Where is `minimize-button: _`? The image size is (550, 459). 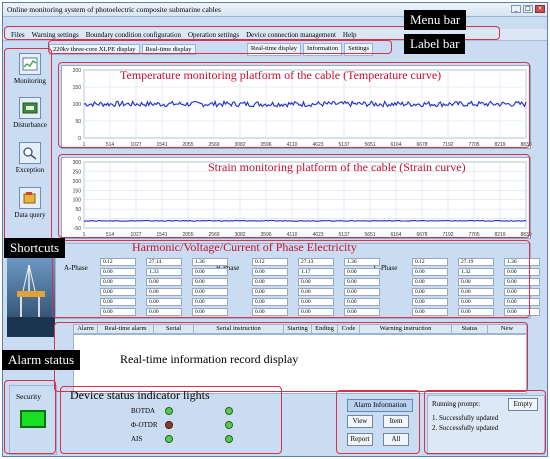 minimize-button: _ is located at coordinates (516, 9).